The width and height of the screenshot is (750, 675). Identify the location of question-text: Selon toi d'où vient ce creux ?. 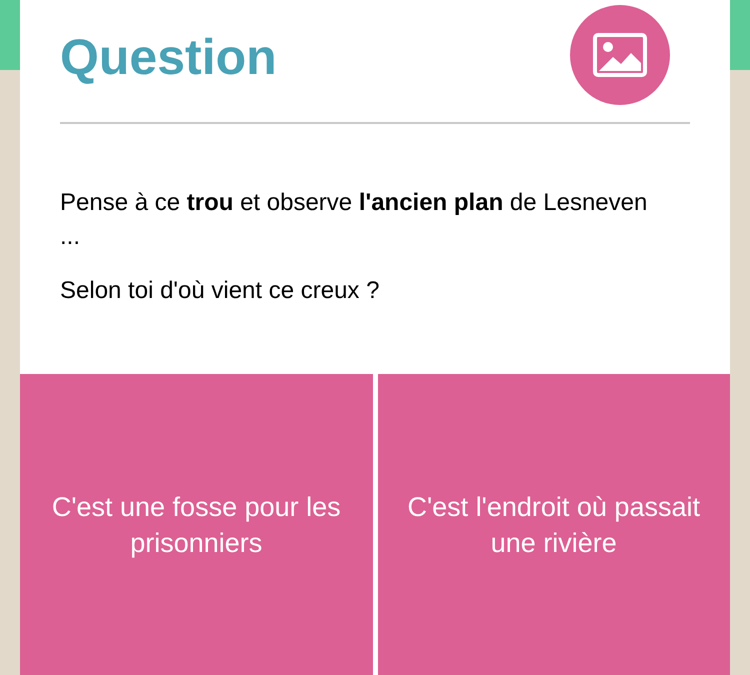
(220, 291).